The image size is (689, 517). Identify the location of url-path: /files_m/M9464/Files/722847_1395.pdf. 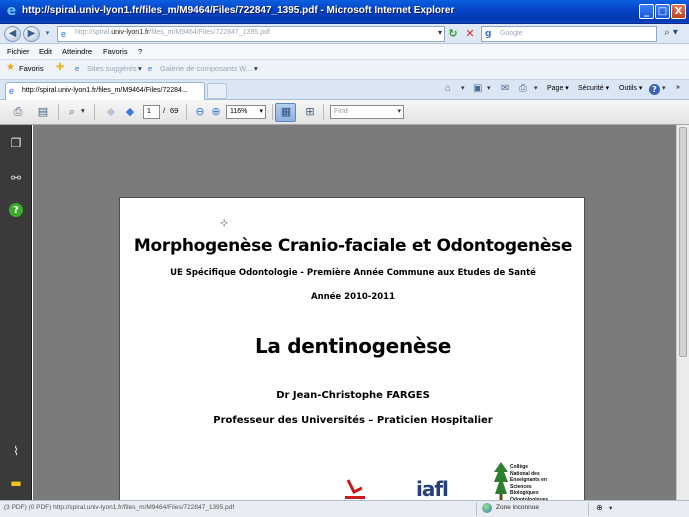
(209, 32).